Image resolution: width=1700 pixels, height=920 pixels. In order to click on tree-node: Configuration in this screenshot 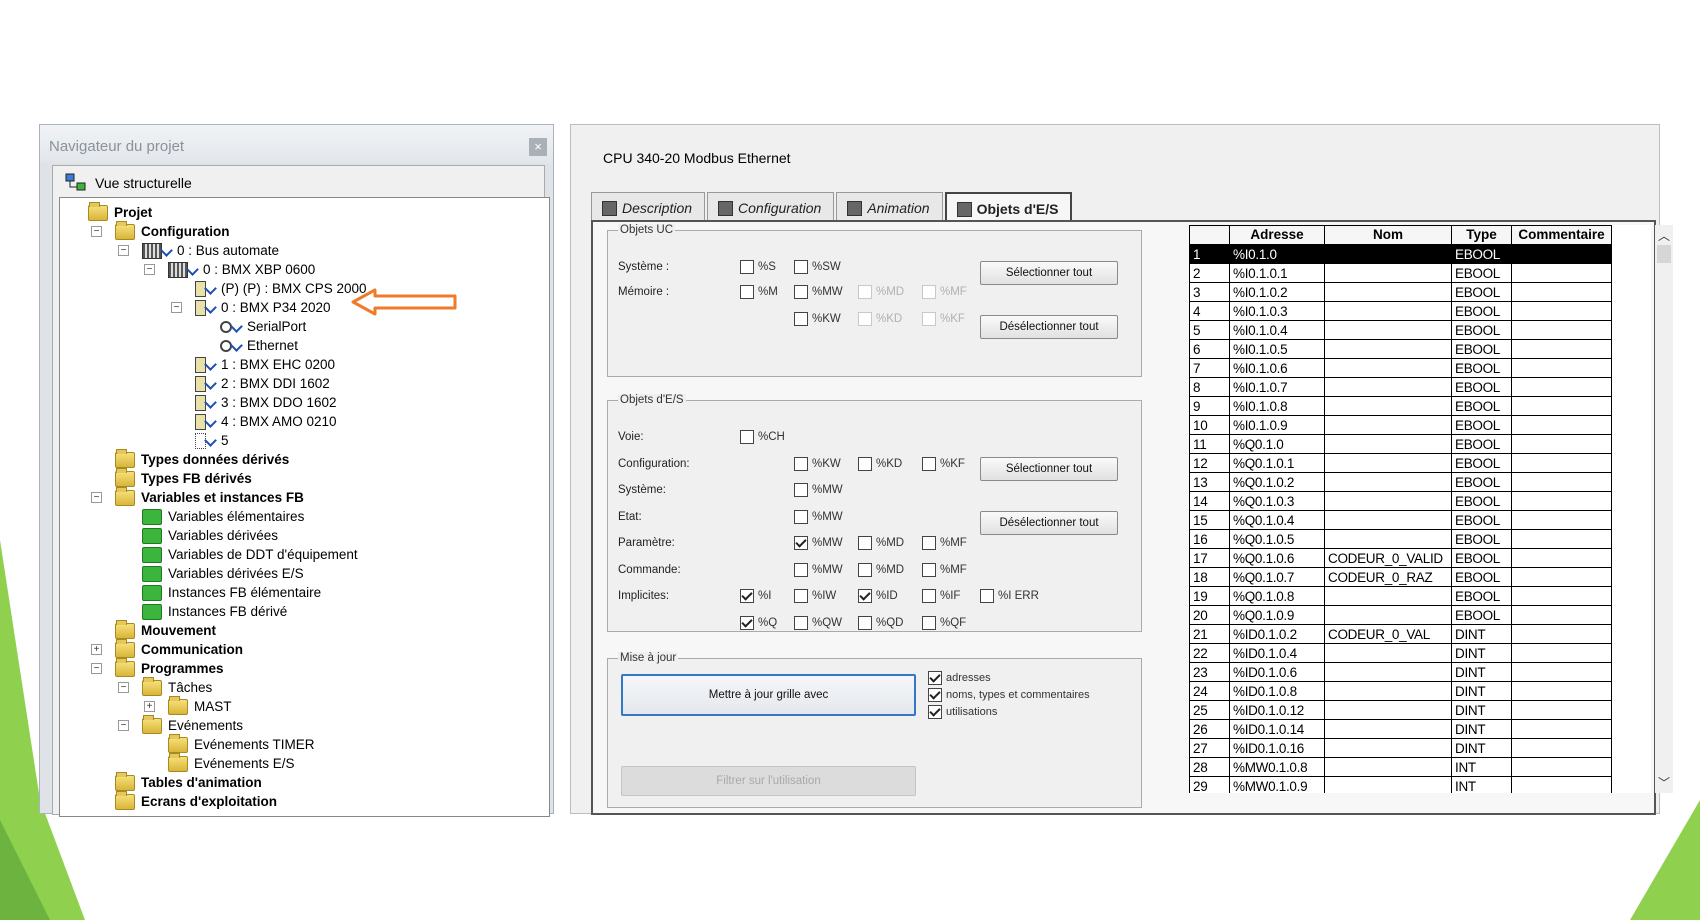, I will do `click(172, 230)`.